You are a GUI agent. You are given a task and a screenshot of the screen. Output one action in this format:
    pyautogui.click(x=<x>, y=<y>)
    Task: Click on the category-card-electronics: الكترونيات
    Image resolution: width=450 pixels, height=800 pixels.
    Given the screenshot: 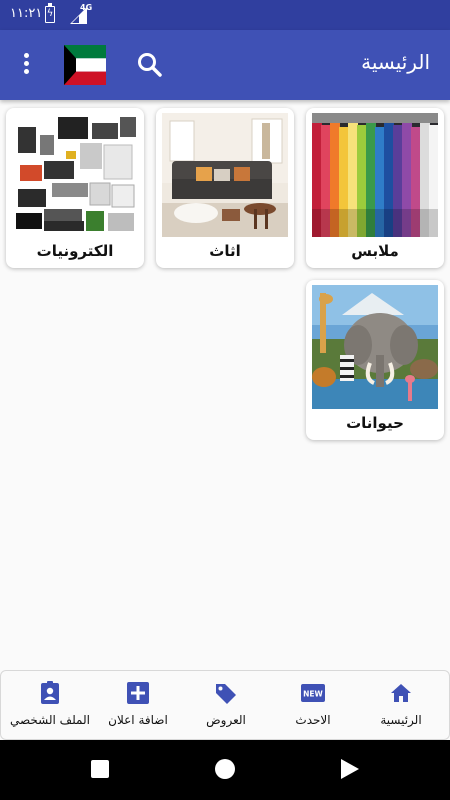 What is the action you would take?
    pyautogui.click(x=75, y=188)
    